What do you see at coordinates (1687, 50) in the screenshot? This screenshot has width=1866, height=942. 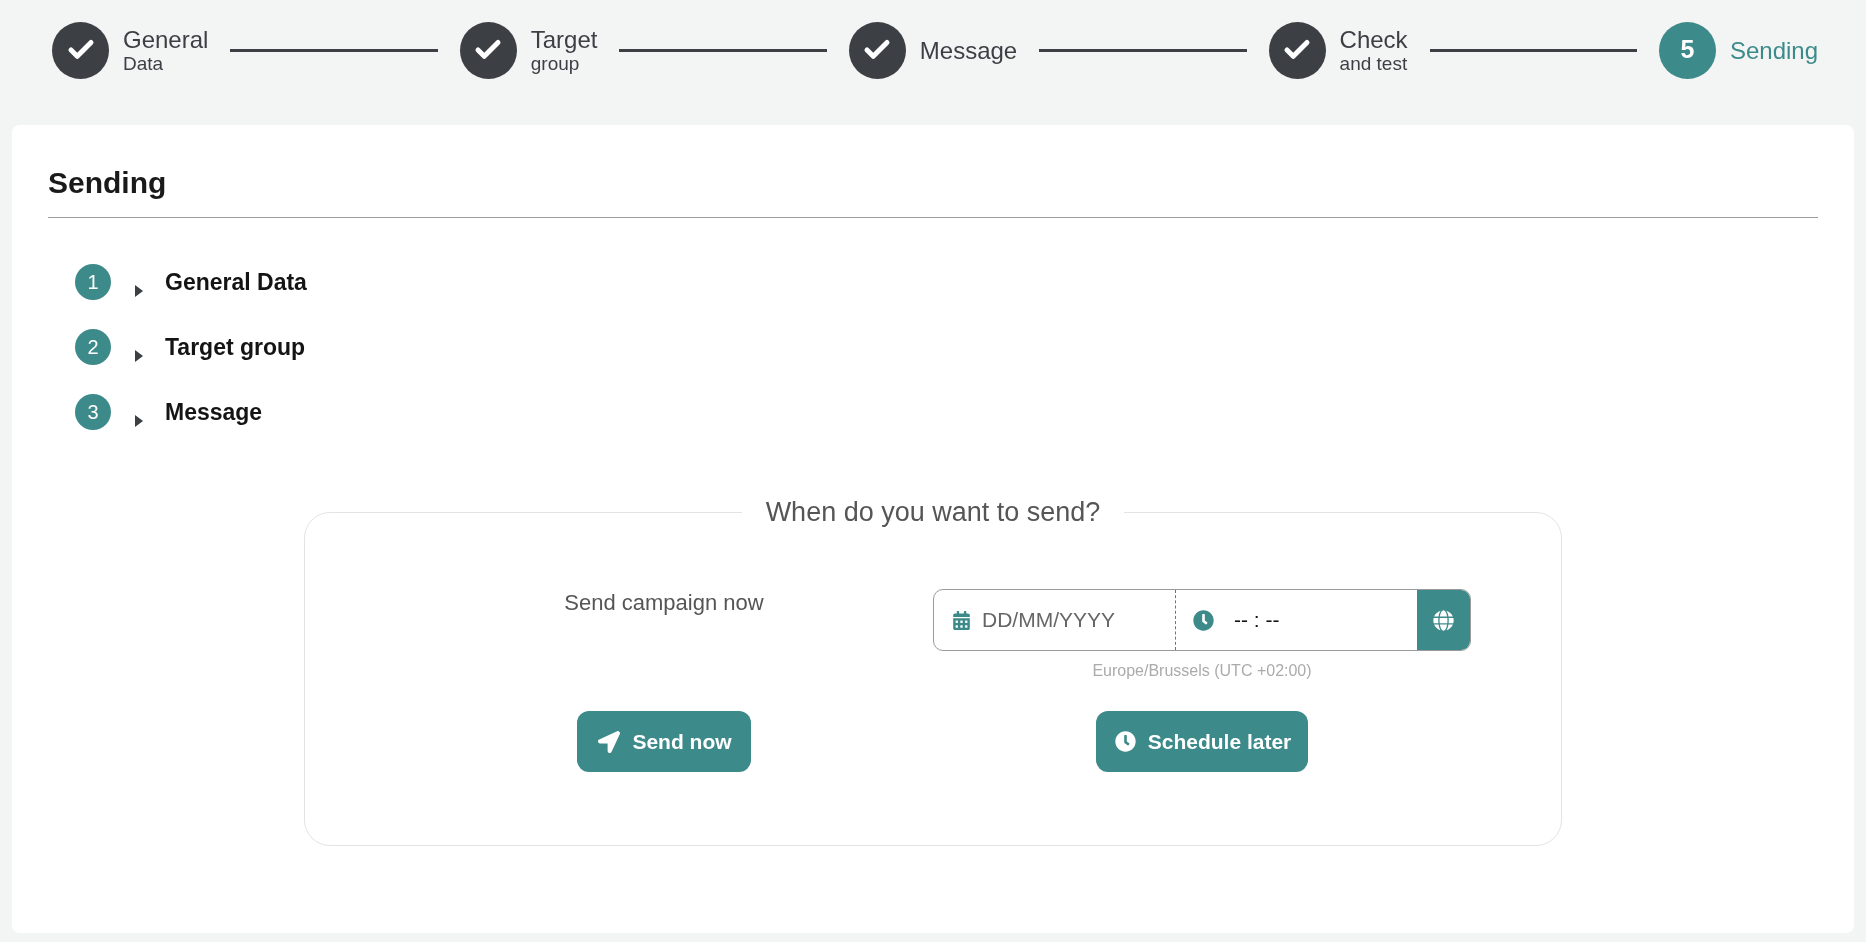 I see `step-number: 5` at bounding box center [1687, 50].